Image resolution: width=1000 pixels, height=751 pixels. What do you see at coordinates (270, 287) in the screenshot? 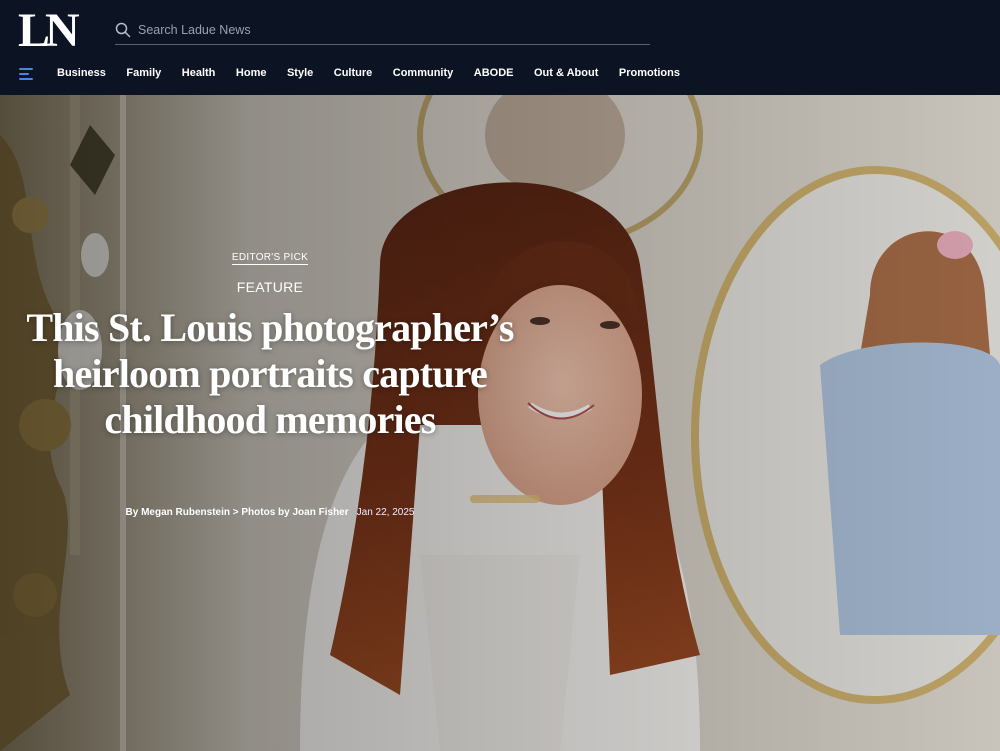
I see `section-label: FEATURE` at bounding box center [270, 287].